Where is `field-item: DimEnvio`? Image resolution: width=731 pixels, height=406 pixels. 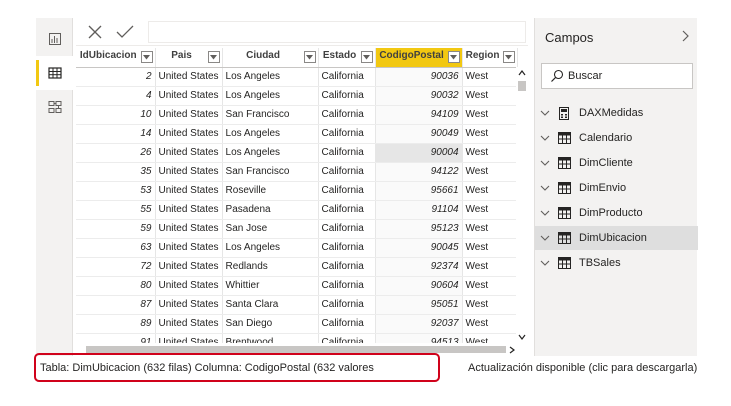 field-item: DimEnvio is located at coordinates (616, 188).